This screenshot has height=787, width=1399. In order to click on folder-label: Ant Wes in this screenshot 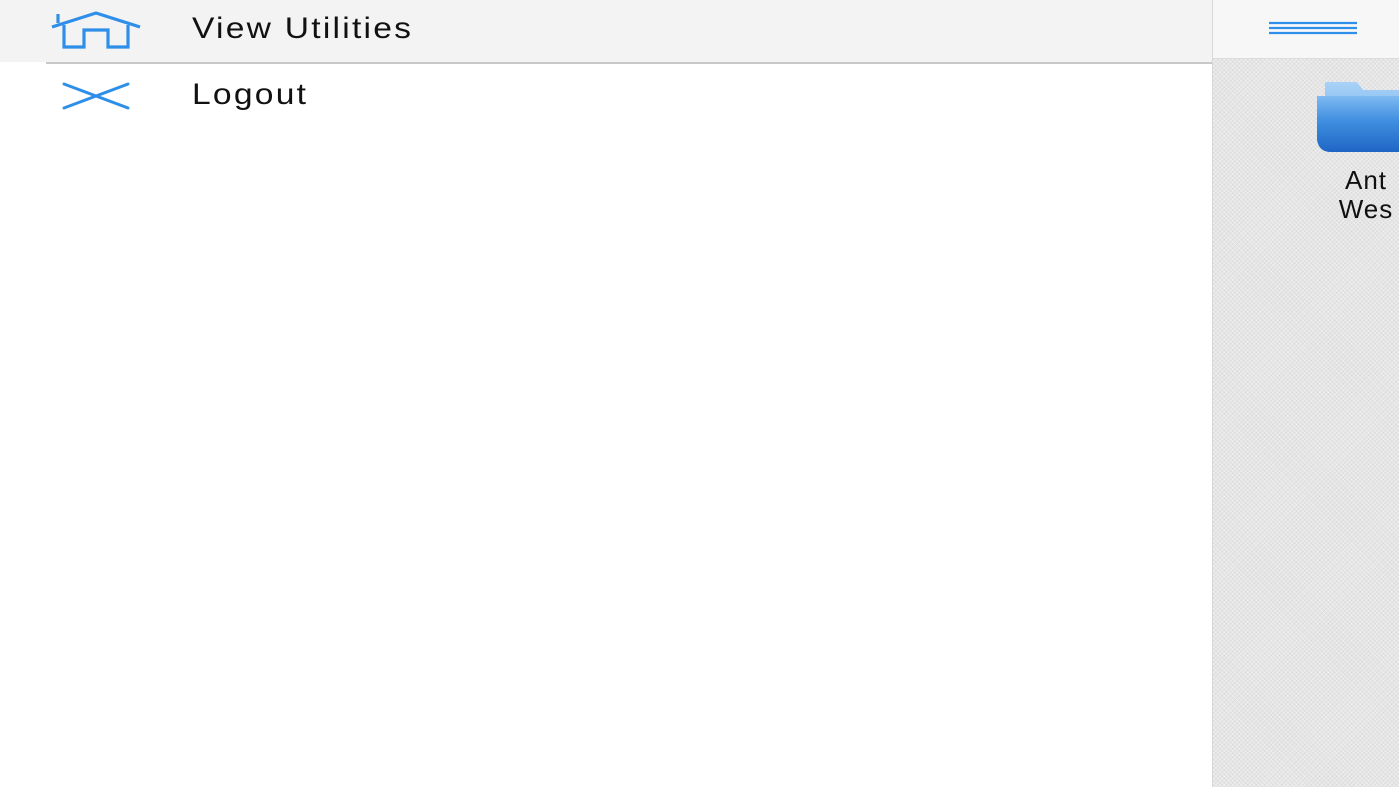, I will do `click(1350, 195)`.